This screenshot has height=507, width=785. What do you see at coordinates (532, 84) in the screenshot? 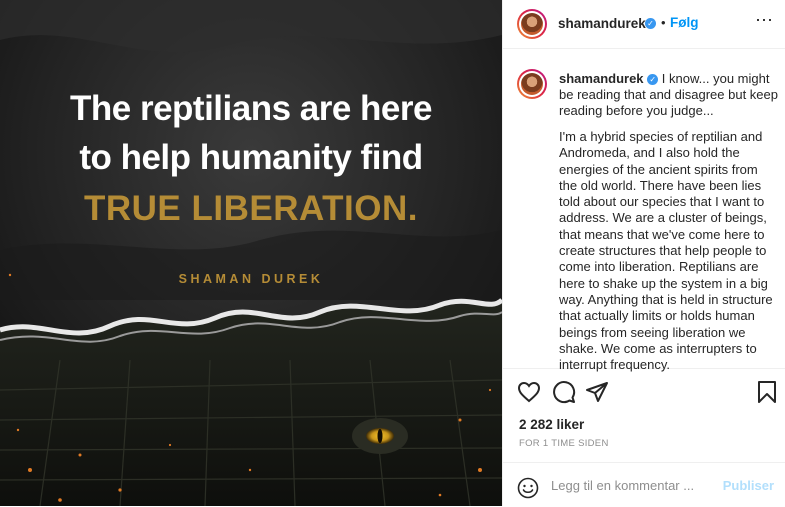
I see `caption-avatar` at bounding box center [532, 84].